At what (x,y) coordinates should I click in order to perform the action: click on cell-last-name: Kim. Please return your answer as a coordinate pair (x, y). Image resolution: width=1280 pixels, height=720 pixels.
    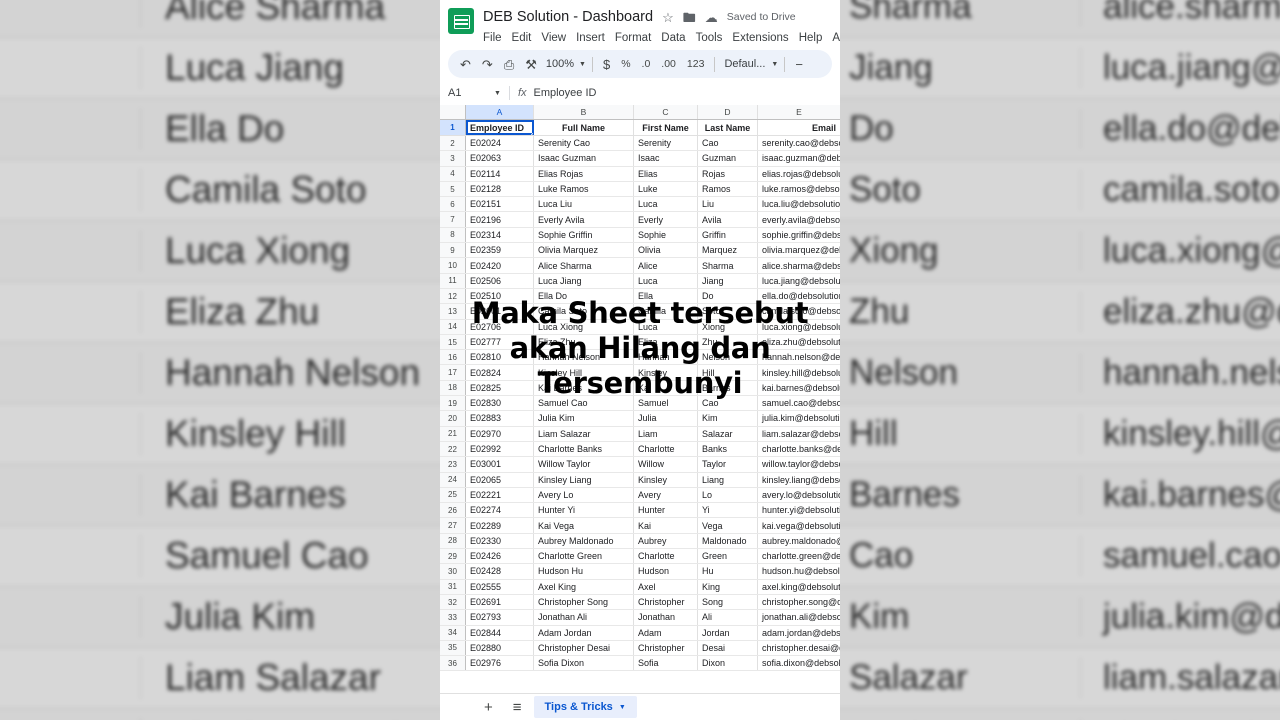
    Looking at the image, I should click on (728, 418).